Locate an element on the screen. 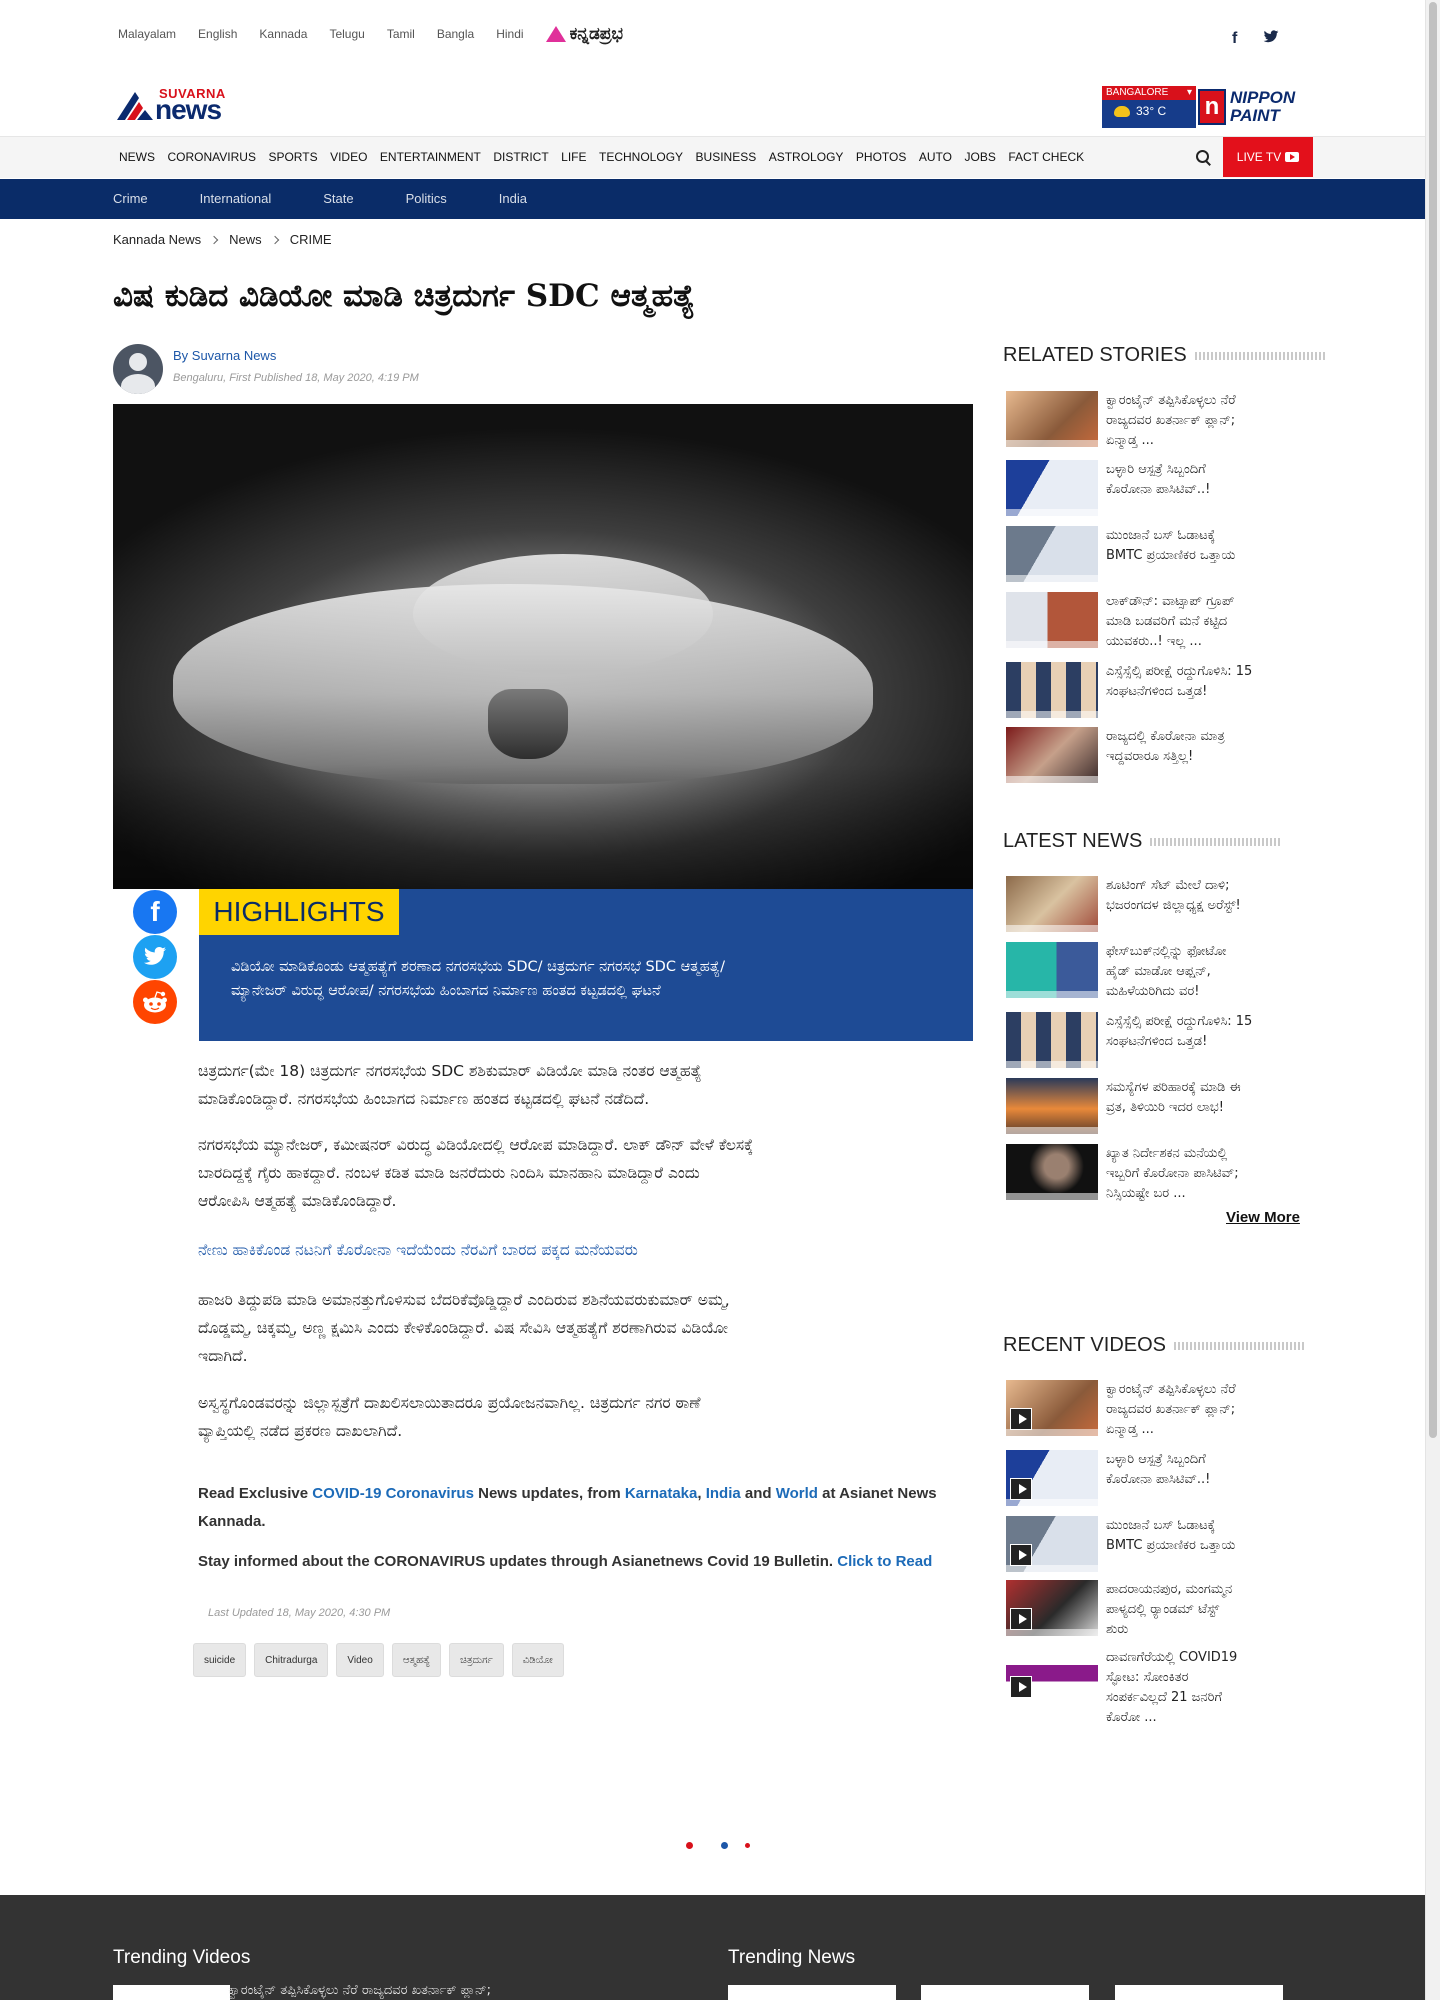  world-link: World is located at coordinates (797, 1493).